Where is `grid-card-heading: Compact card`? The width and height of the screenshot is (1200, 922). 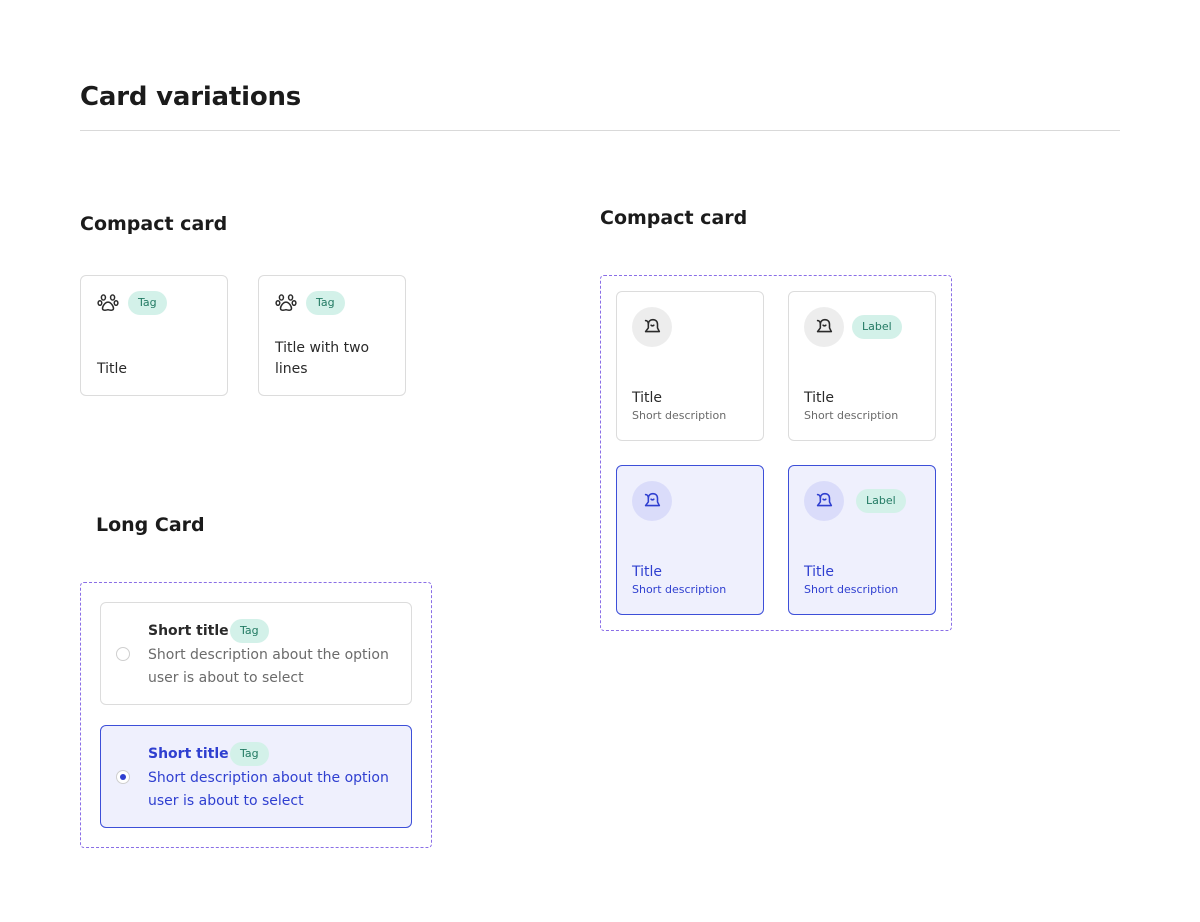 grid-card-heading: Compact card is located at coordinates (674, 218).